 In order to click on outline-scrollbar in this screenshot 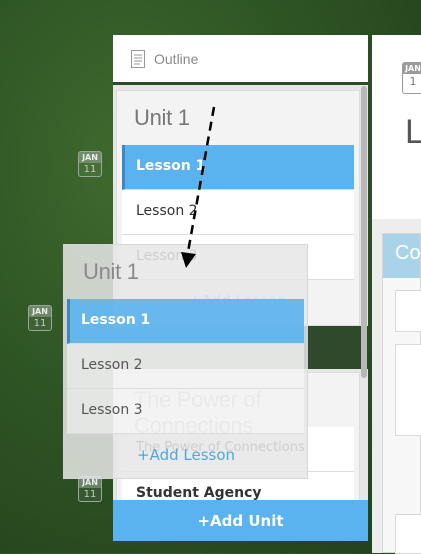, I will do `click(364, 232)`.